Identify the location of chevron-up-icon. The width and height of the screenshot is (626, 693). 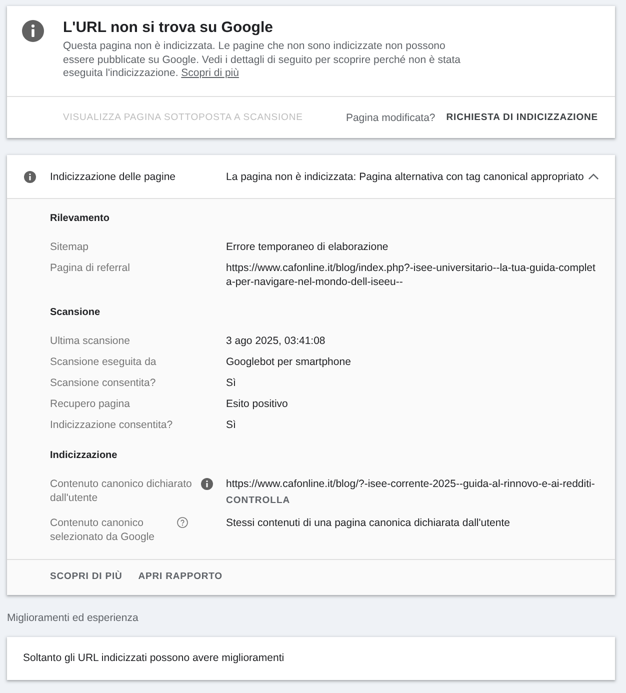
(593, 176).